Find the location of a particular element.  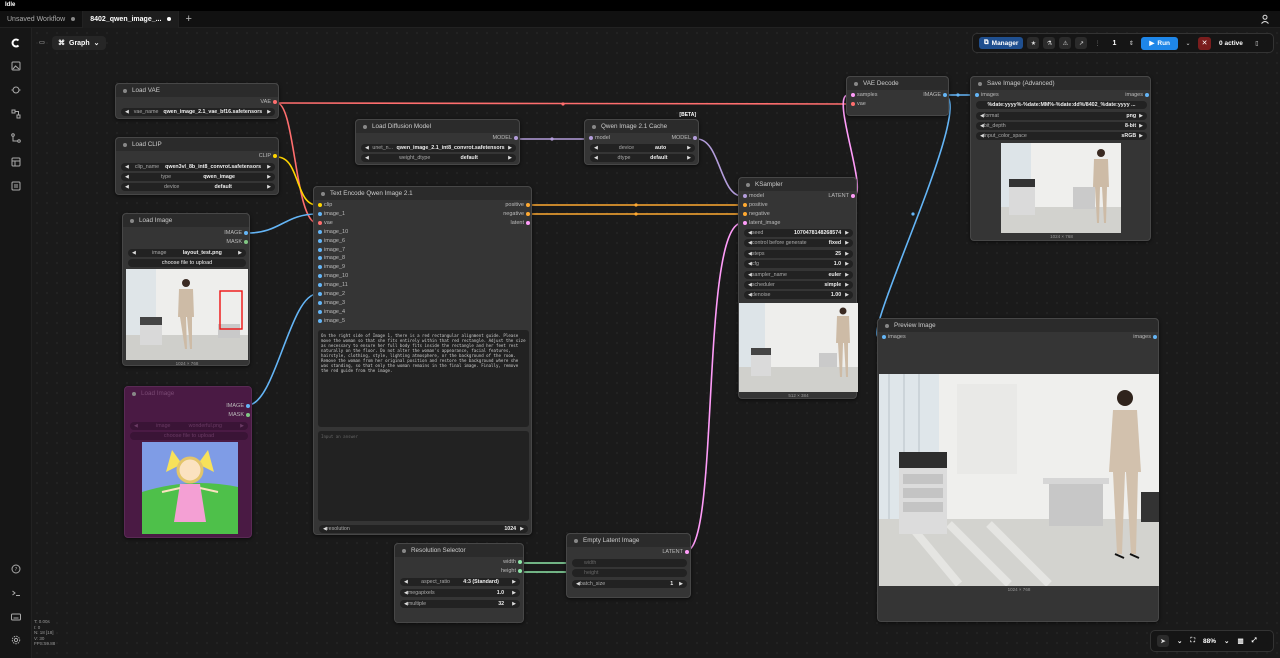

minimap-icon: ▥ is located at coordinates (1240, 641).